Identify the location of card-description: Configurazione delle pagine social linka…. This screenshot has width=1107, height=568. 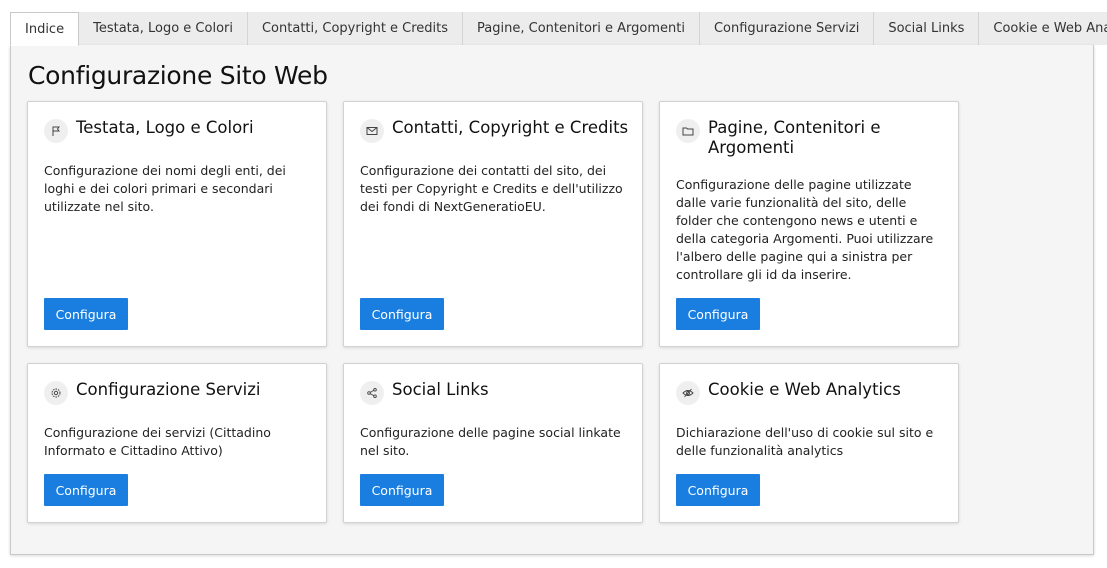
(490, 441).